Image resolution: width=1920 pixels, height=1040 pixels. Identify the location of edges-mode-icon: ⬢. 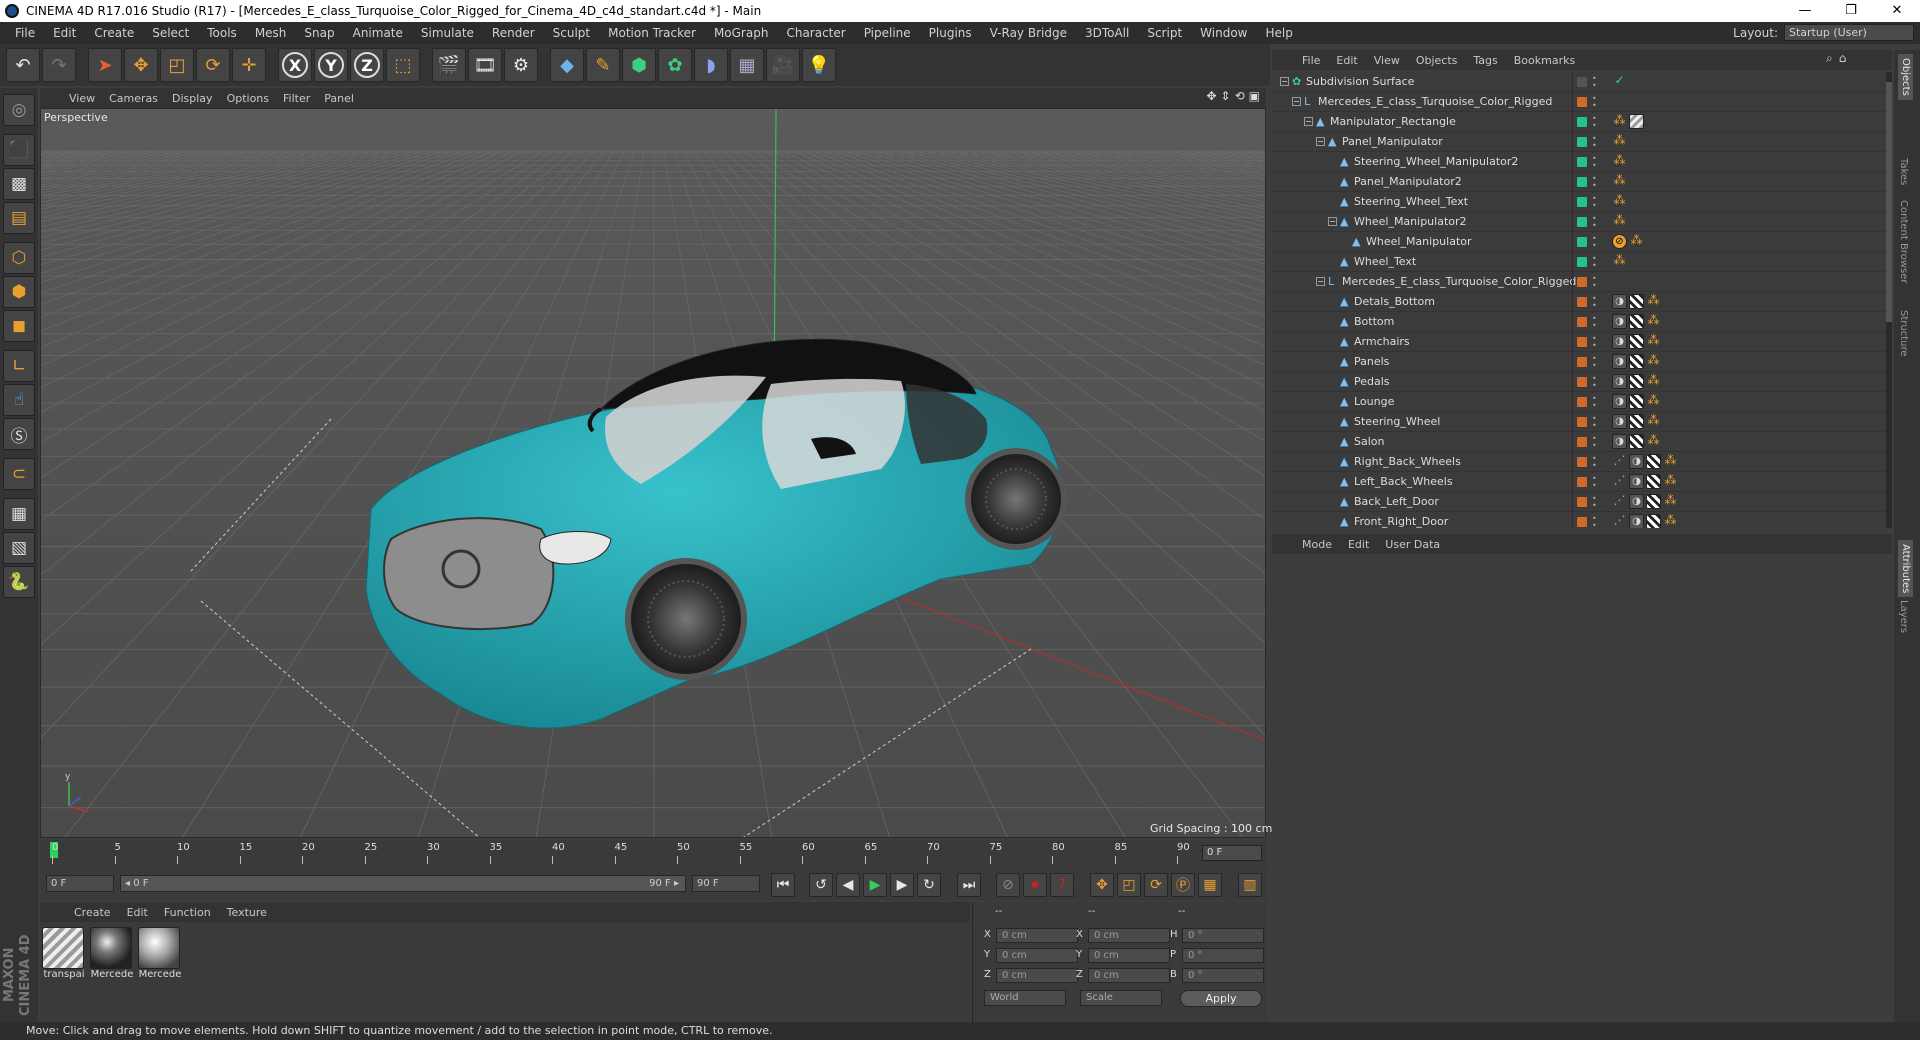
(19, 292).